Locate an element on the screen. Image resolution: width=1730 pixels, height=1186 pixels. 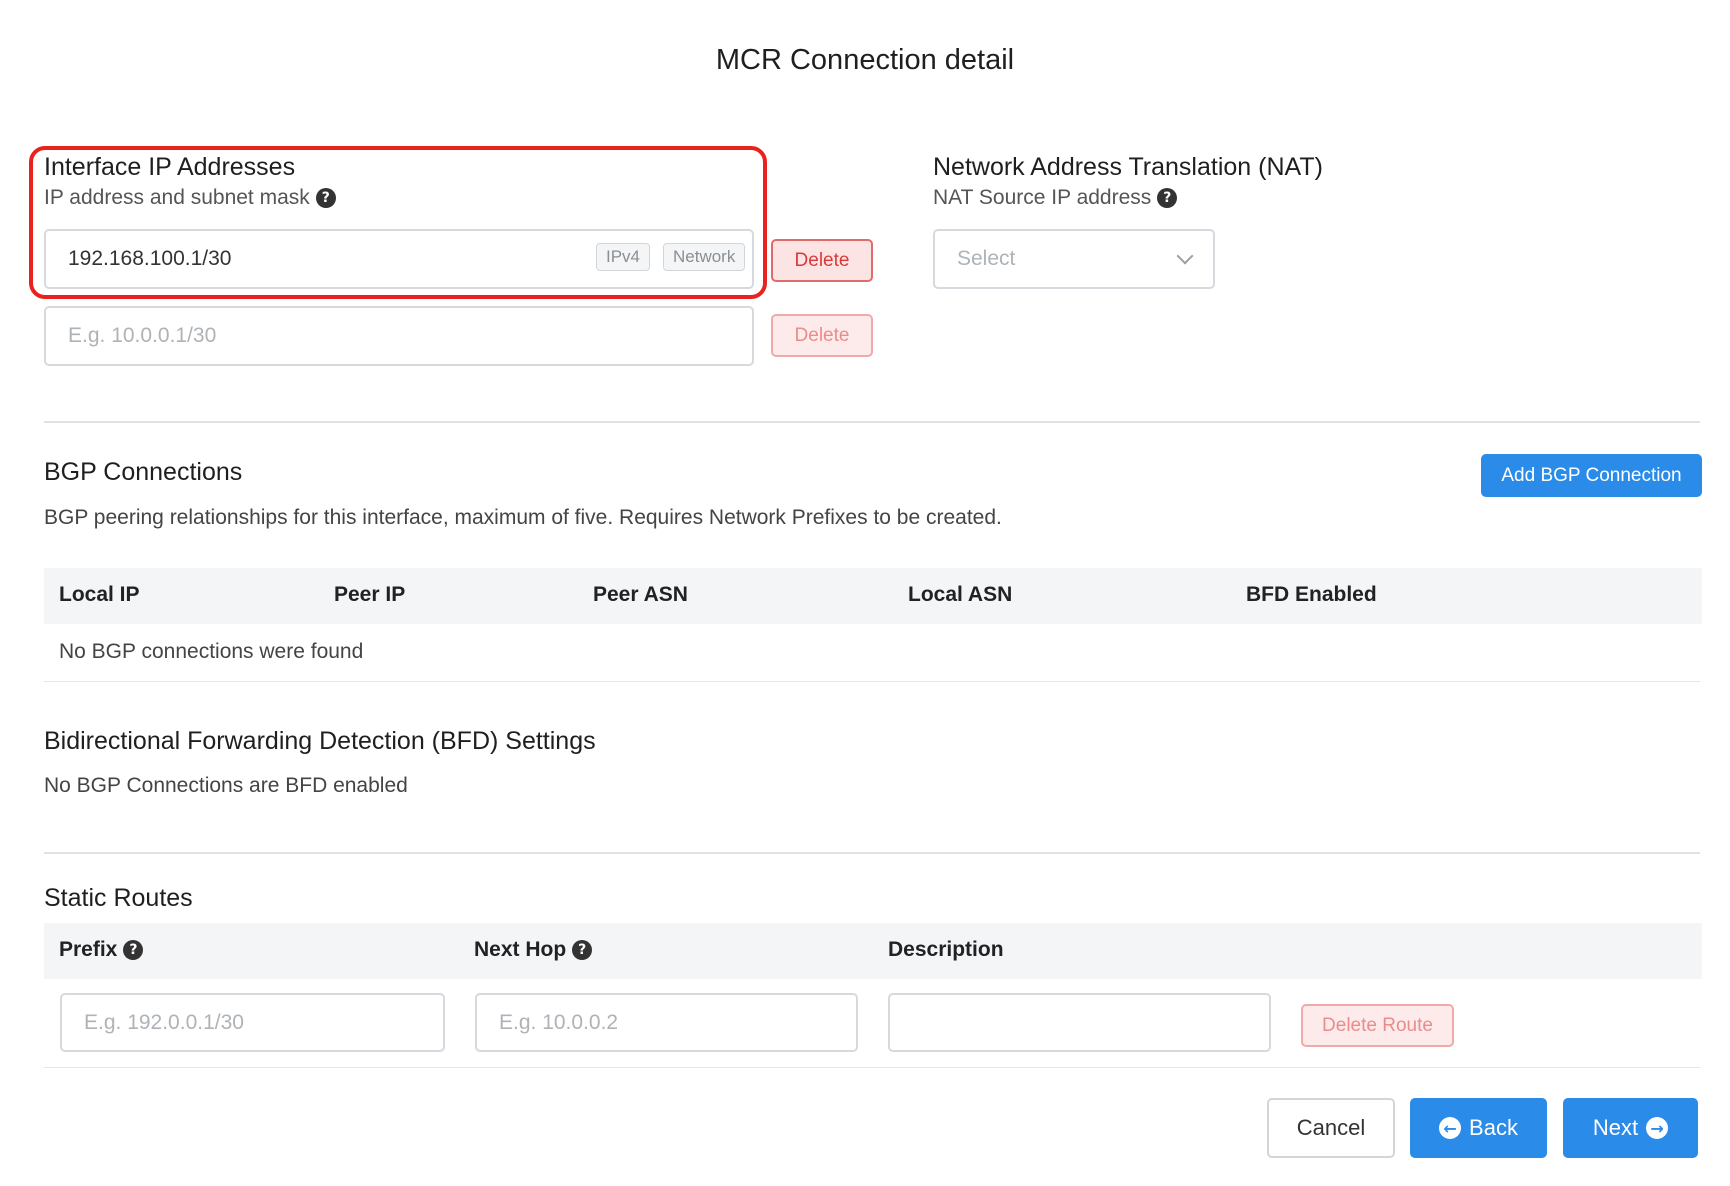
nat-title: Network Address Translation (NAT) is located at coordinates (1128, 167).